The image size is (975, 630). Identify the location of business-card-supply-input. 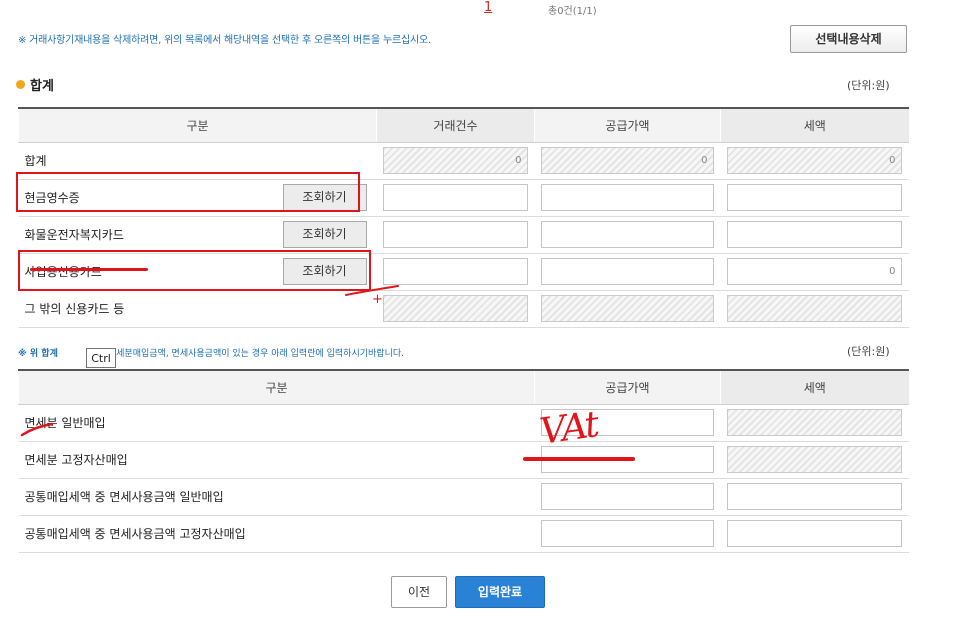
(627, 271).